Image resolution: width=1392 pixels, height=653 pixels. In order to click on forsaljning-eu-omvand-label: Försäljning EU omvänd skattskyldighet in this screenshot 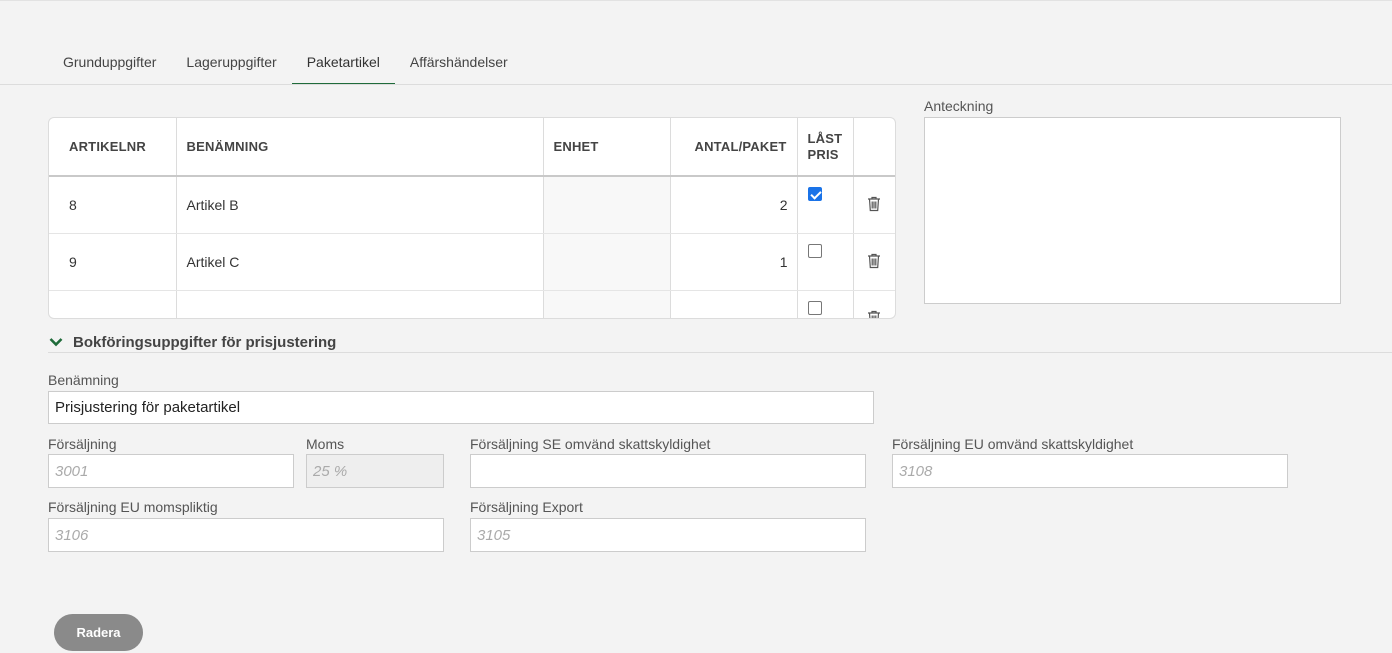, I will do `click(1013, 444)`.